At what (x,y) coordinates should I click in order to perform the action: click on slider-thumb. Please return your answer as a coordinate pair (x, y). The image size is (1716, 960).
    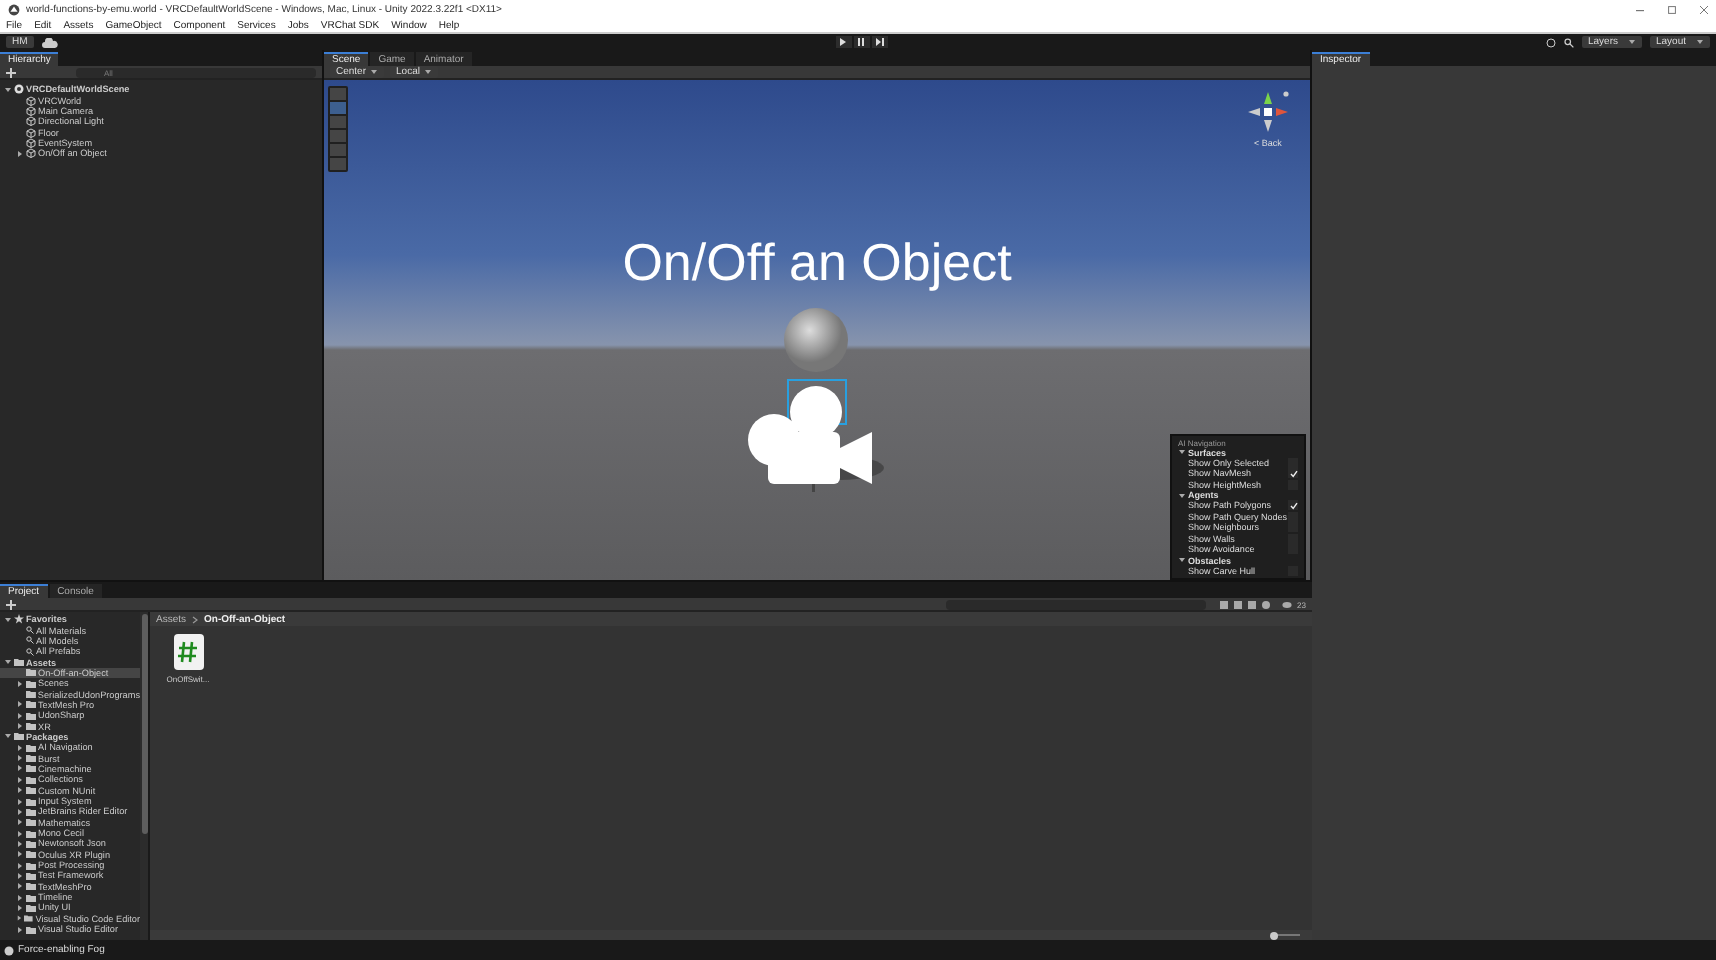
    Looking at the image, I should click on (1274, 935).